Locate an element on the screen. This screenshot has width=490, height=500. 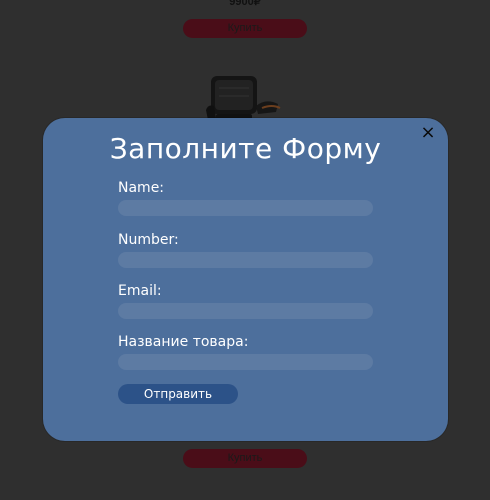
submit-button: Отправить is located at coordinates (178, 394).